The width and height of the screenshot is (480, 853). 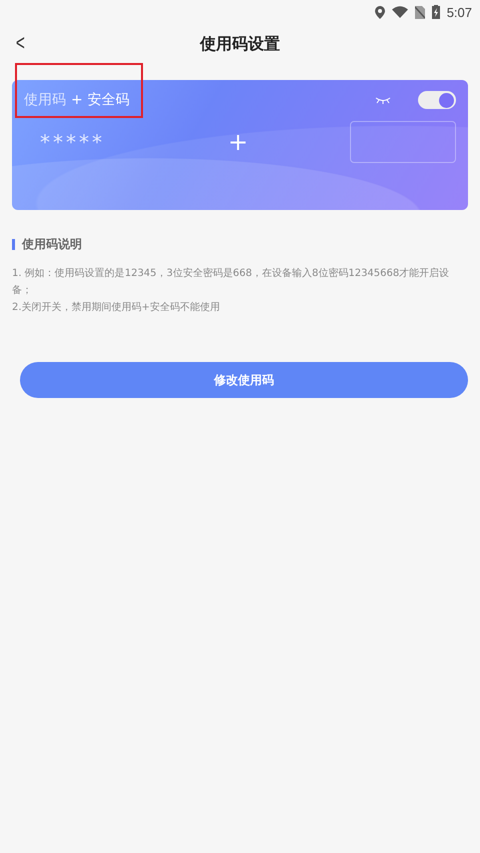 What do you see at coordinates (52, 244) in the screenshot?
I see `section-title: 使用码说明` at bounding box center [52, 244].